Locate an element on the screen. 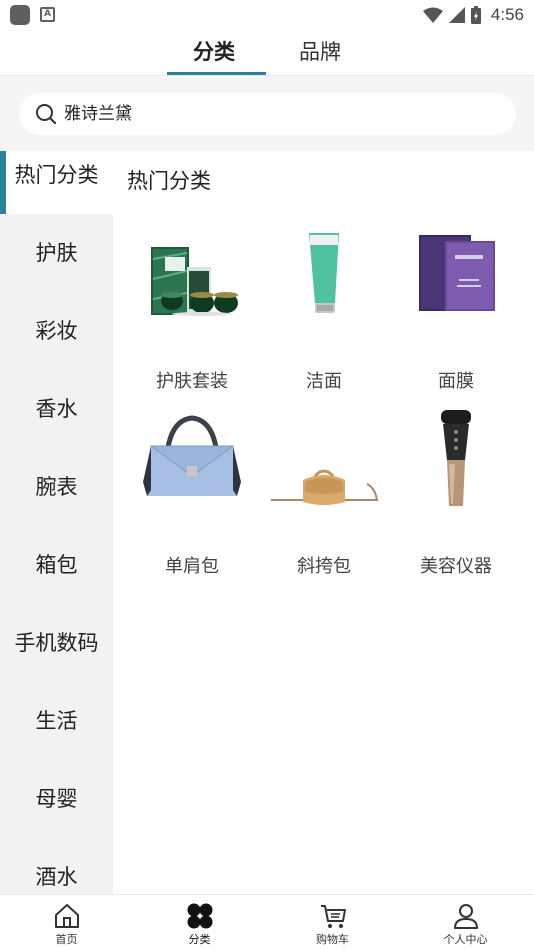 This screenshot has height=950, width=534. battery-icon is located at coordinates (475, 15).